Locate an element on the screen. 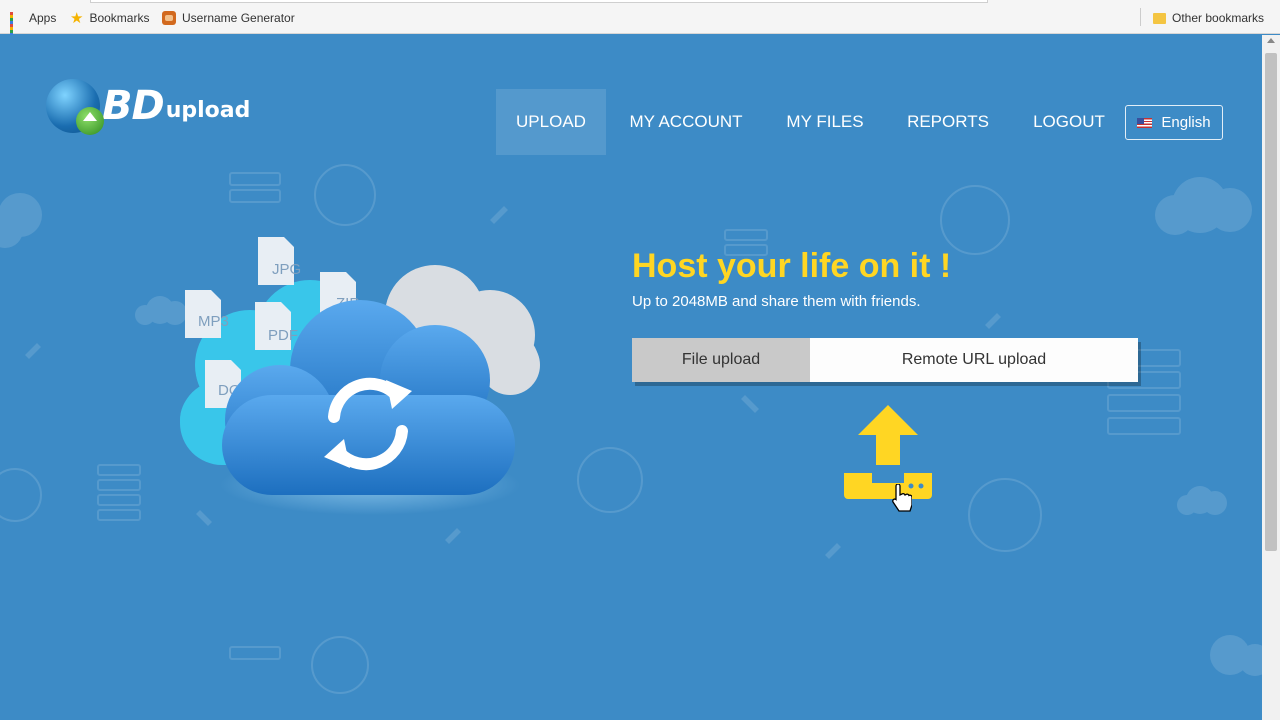 This screenshot has height=720, width=1280. address-bar-edge is located at coordinates (539, 1).